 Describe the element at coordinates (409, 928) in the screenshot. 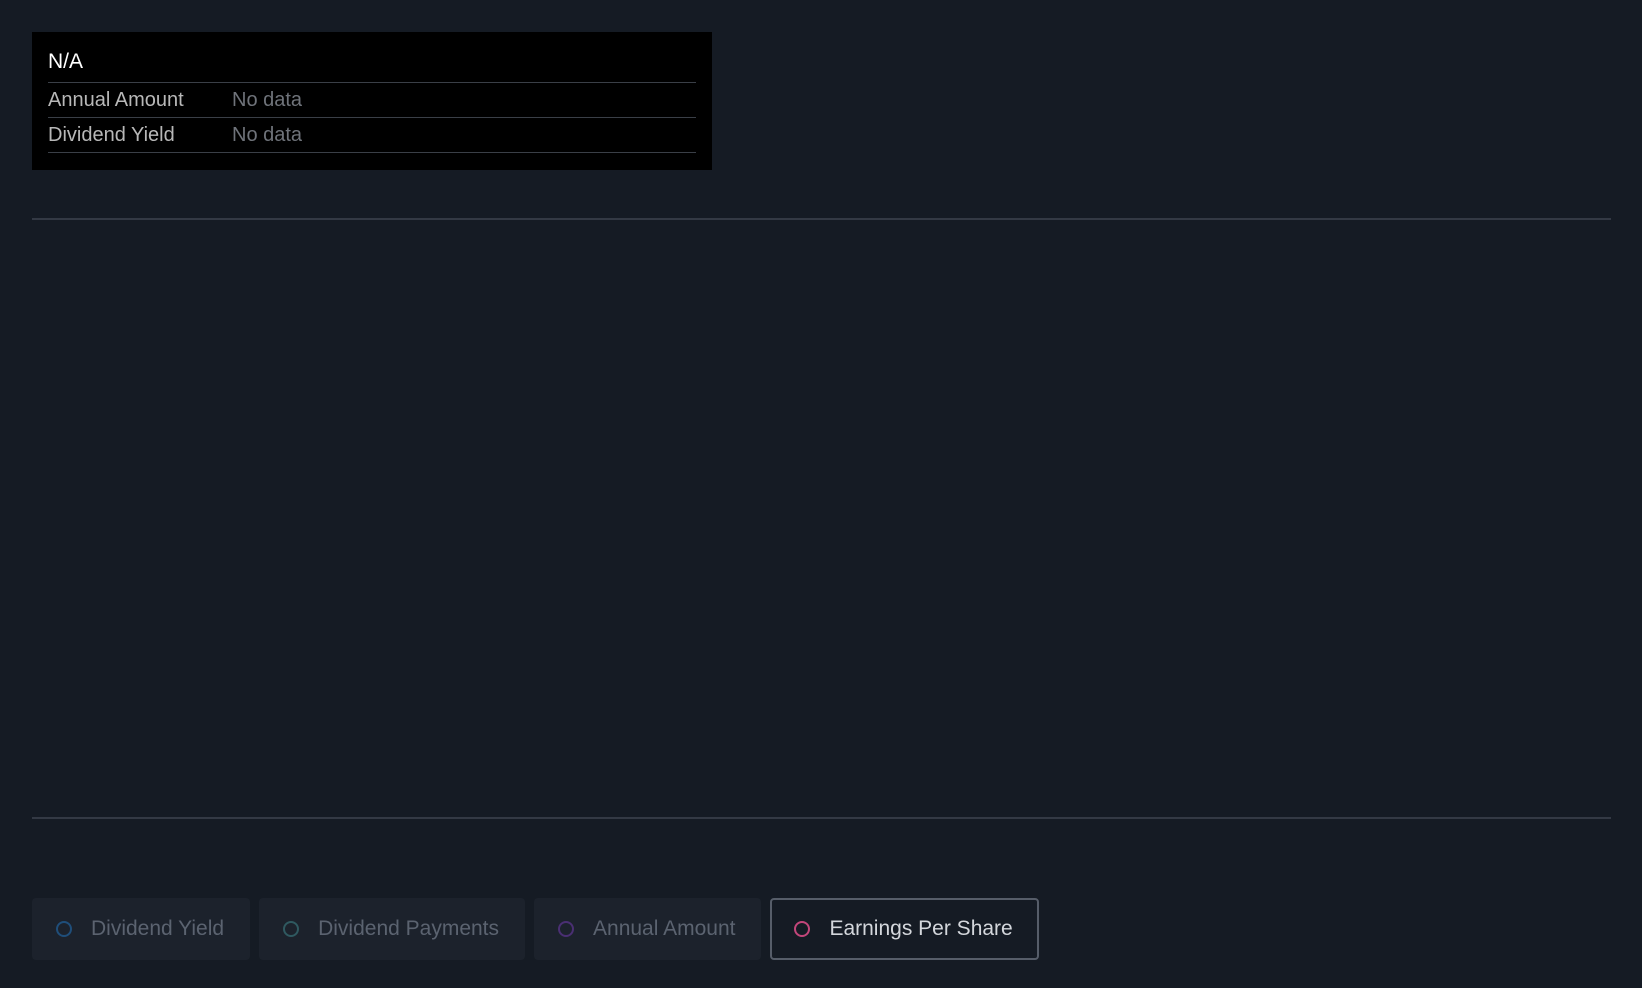

I see `legend-label: Dividend Payments` at that location.